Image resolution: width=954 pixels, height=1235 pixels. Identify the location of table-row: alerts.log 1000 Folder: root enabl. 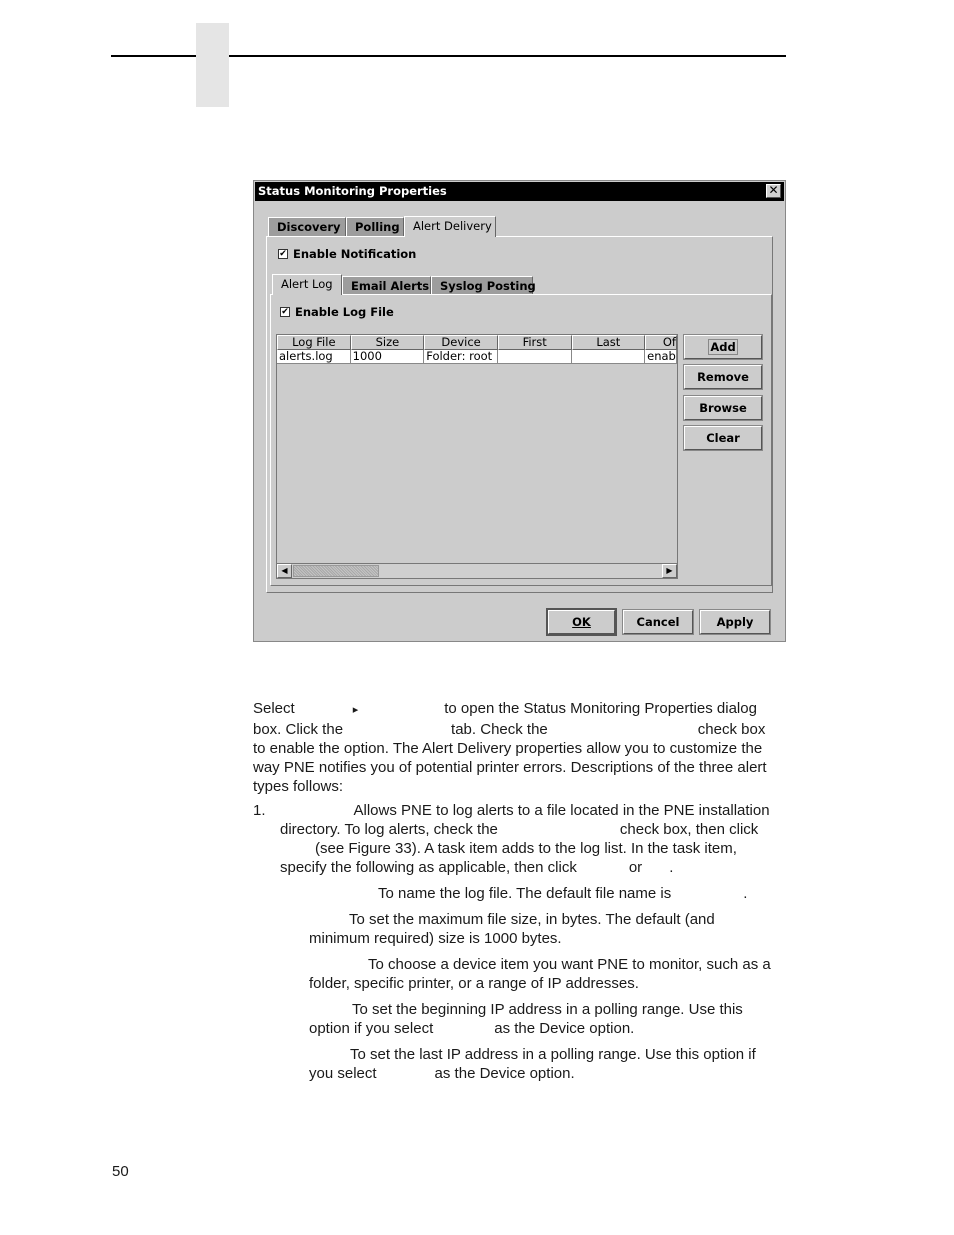
(477, 357).